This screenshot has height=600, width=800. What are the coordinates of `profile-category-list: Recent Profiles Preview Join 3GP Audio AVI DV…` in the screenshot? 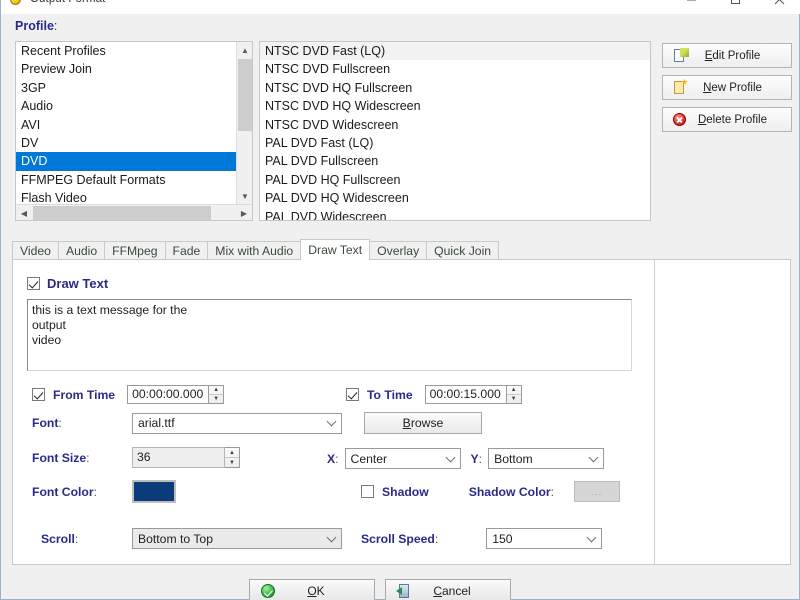 It's located at (134, 131).